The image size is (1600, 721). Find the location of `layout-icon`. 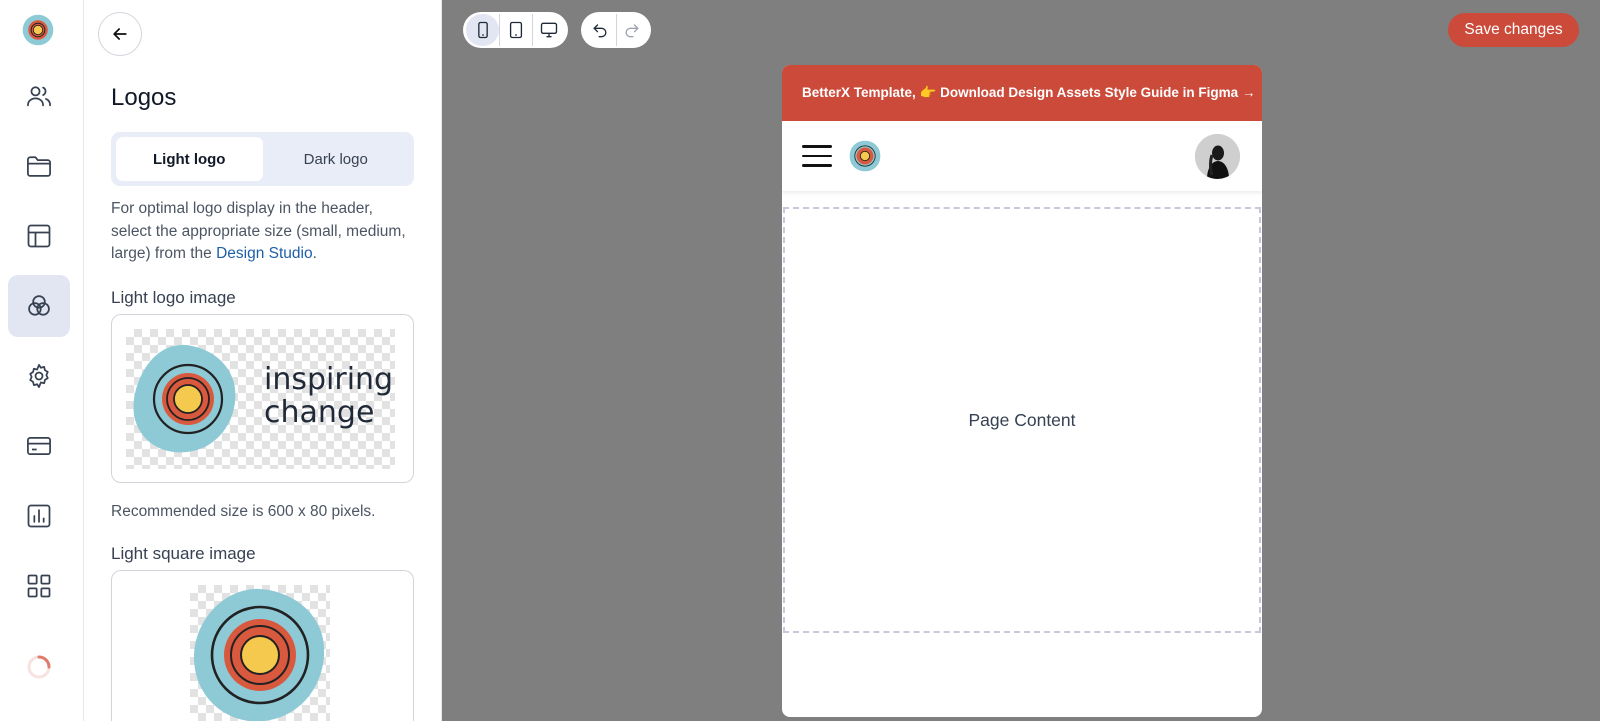

layout-icon is located at coordinates (39, 236).